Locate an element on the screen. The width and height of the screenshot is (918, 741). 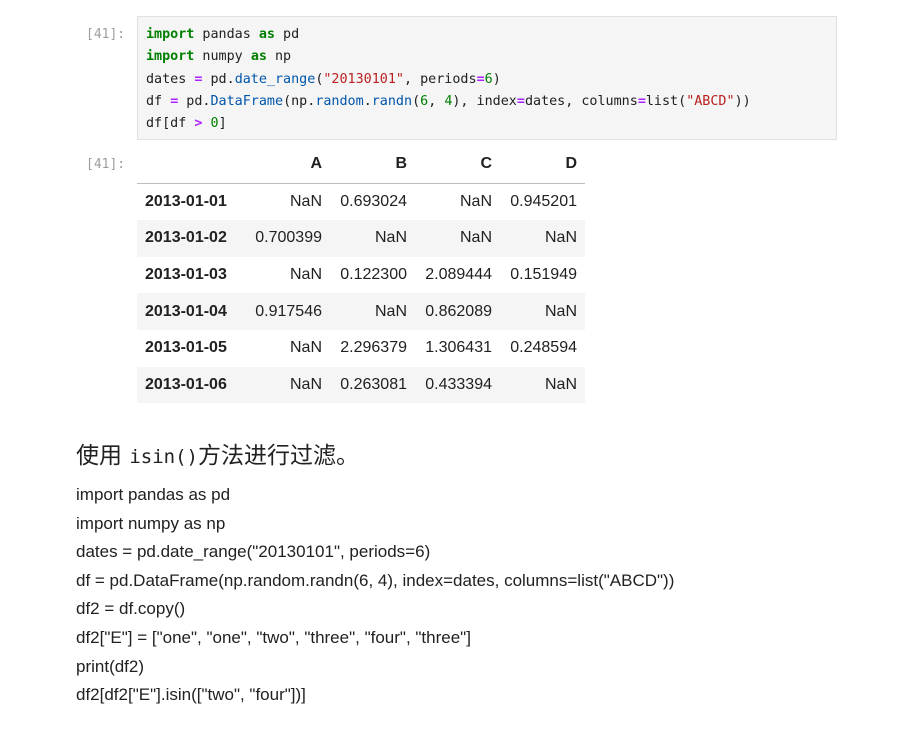
table-cell: 0.433394 is located at coordinates (458, 384).